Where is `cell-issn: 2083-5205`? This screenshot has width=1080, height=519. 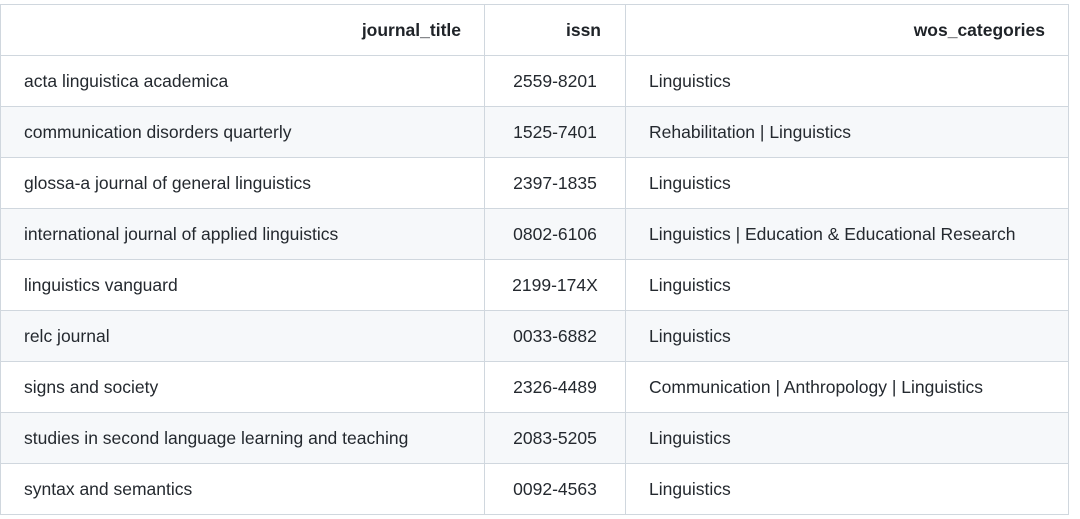
cell-issn: 2083-5205 is located at coordinates (555, 438).